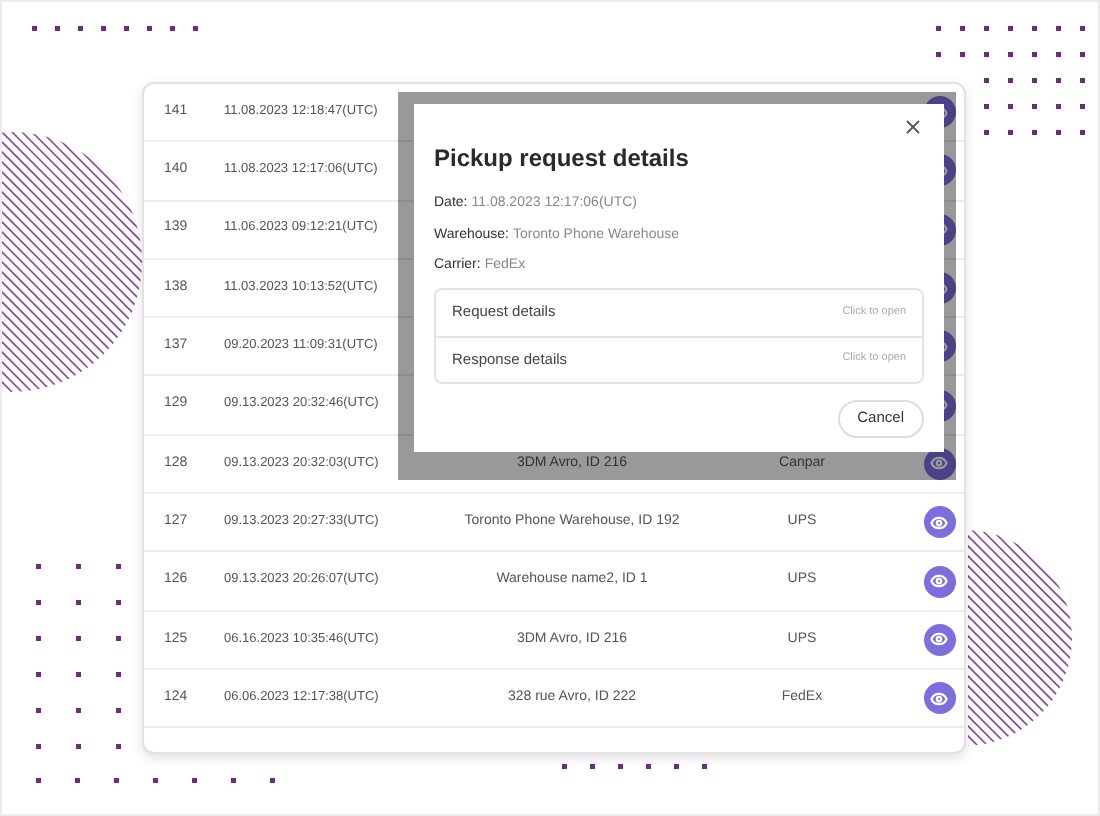 Image resolution: width=1100 pixels, height=816 pixels. What do you see at coordinates (562, 159) in the screenshot?
I see `modal-title: Pickup request details` at bounding box center [562, 159].